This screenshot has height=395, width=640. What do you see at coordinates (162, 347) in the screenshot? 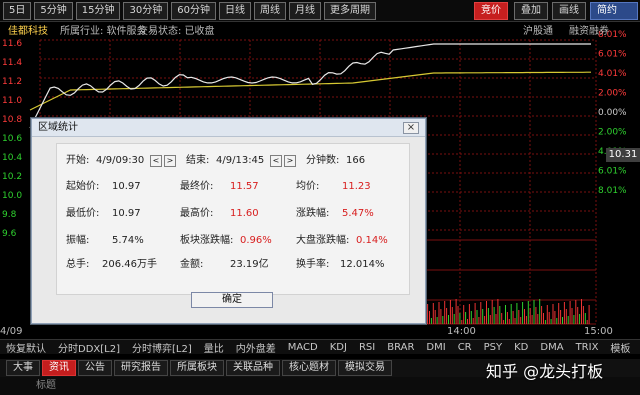
I see `tab-game: 分时博弈[L2]` at bounding box center [162, 347].